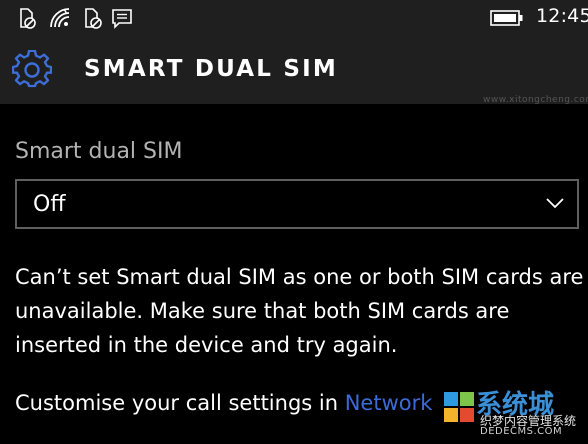 The height and width of the screenshot is (444, 588). I want to click on watermark-url: DEDECMS.COM, so click(521, 431).